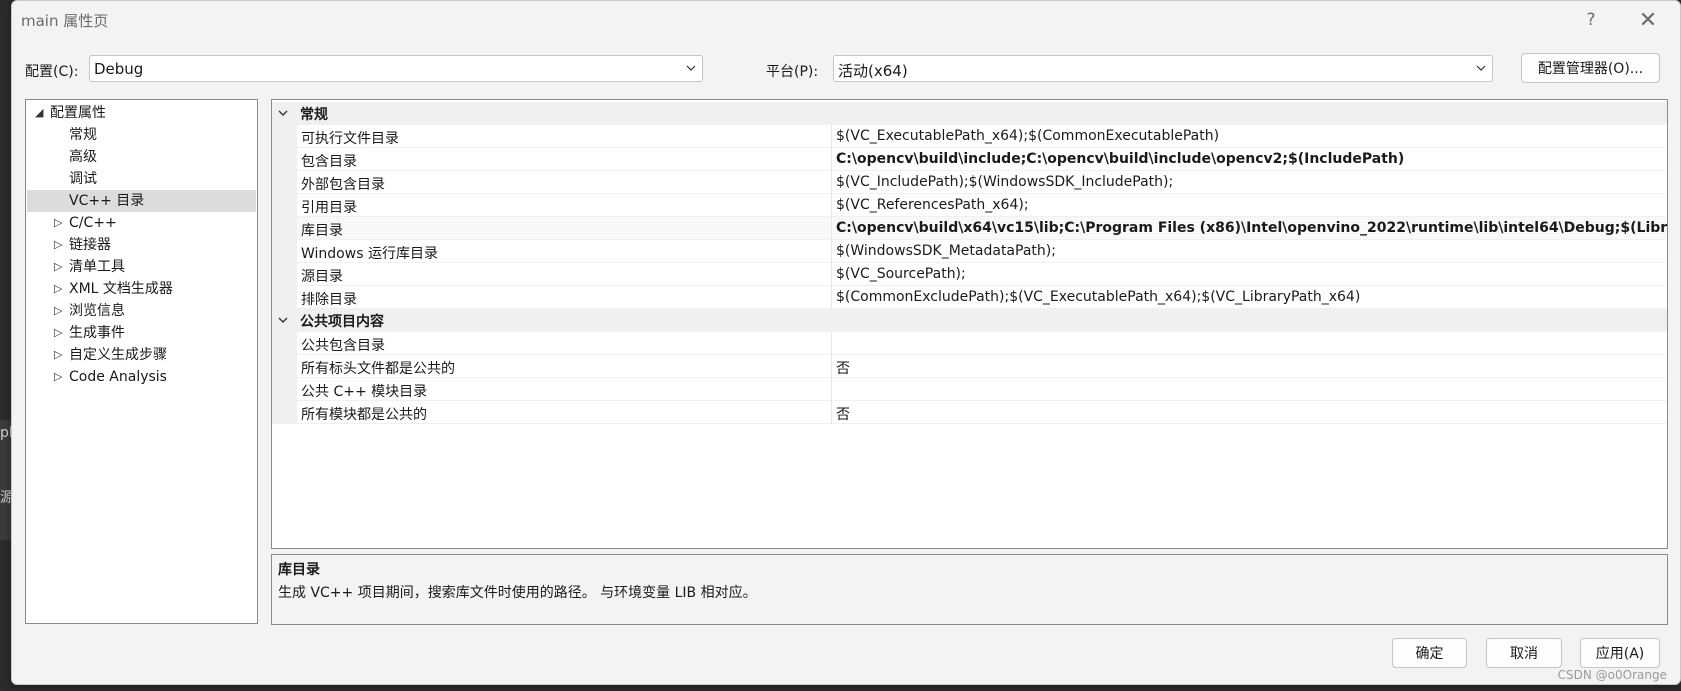  I want to click on tree-node-vc-directories: VC++ 目录, so click(141, 201).